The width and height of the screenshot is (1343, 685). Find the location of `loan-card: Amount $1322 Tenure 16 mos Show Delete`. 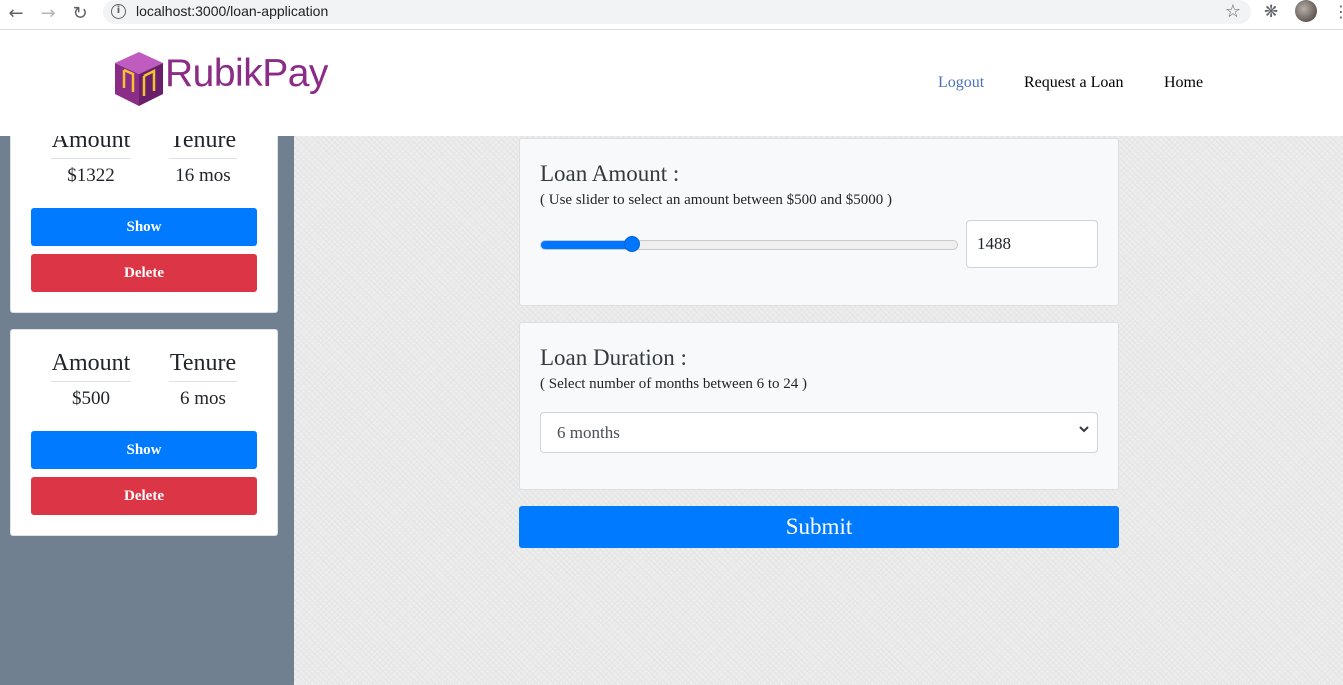

loan-card: Amount $1322 Tenure 16 mos Show Delete is located at coordinates (144, 224).